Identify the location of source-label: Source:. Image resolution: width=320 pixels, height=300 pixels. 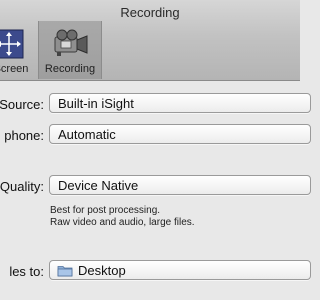
(22, 104).